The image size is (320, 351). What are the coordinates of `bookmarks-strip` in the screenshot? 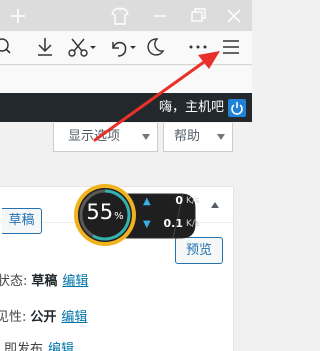 It's located at (126, 79).